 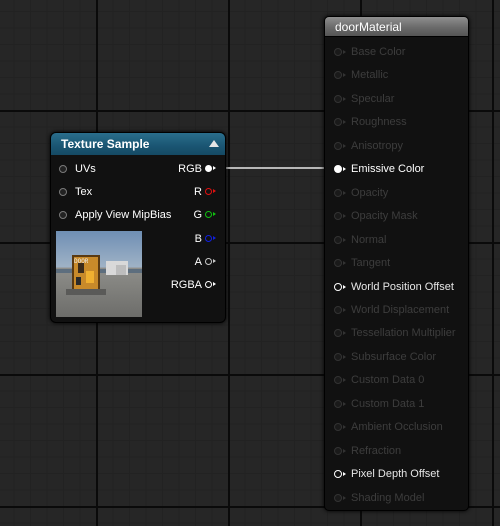 What do you see at coordinates (338, 356) in the screenshot?
I see `subsurface-color-pin-icon` at bounding box center [338, 356].